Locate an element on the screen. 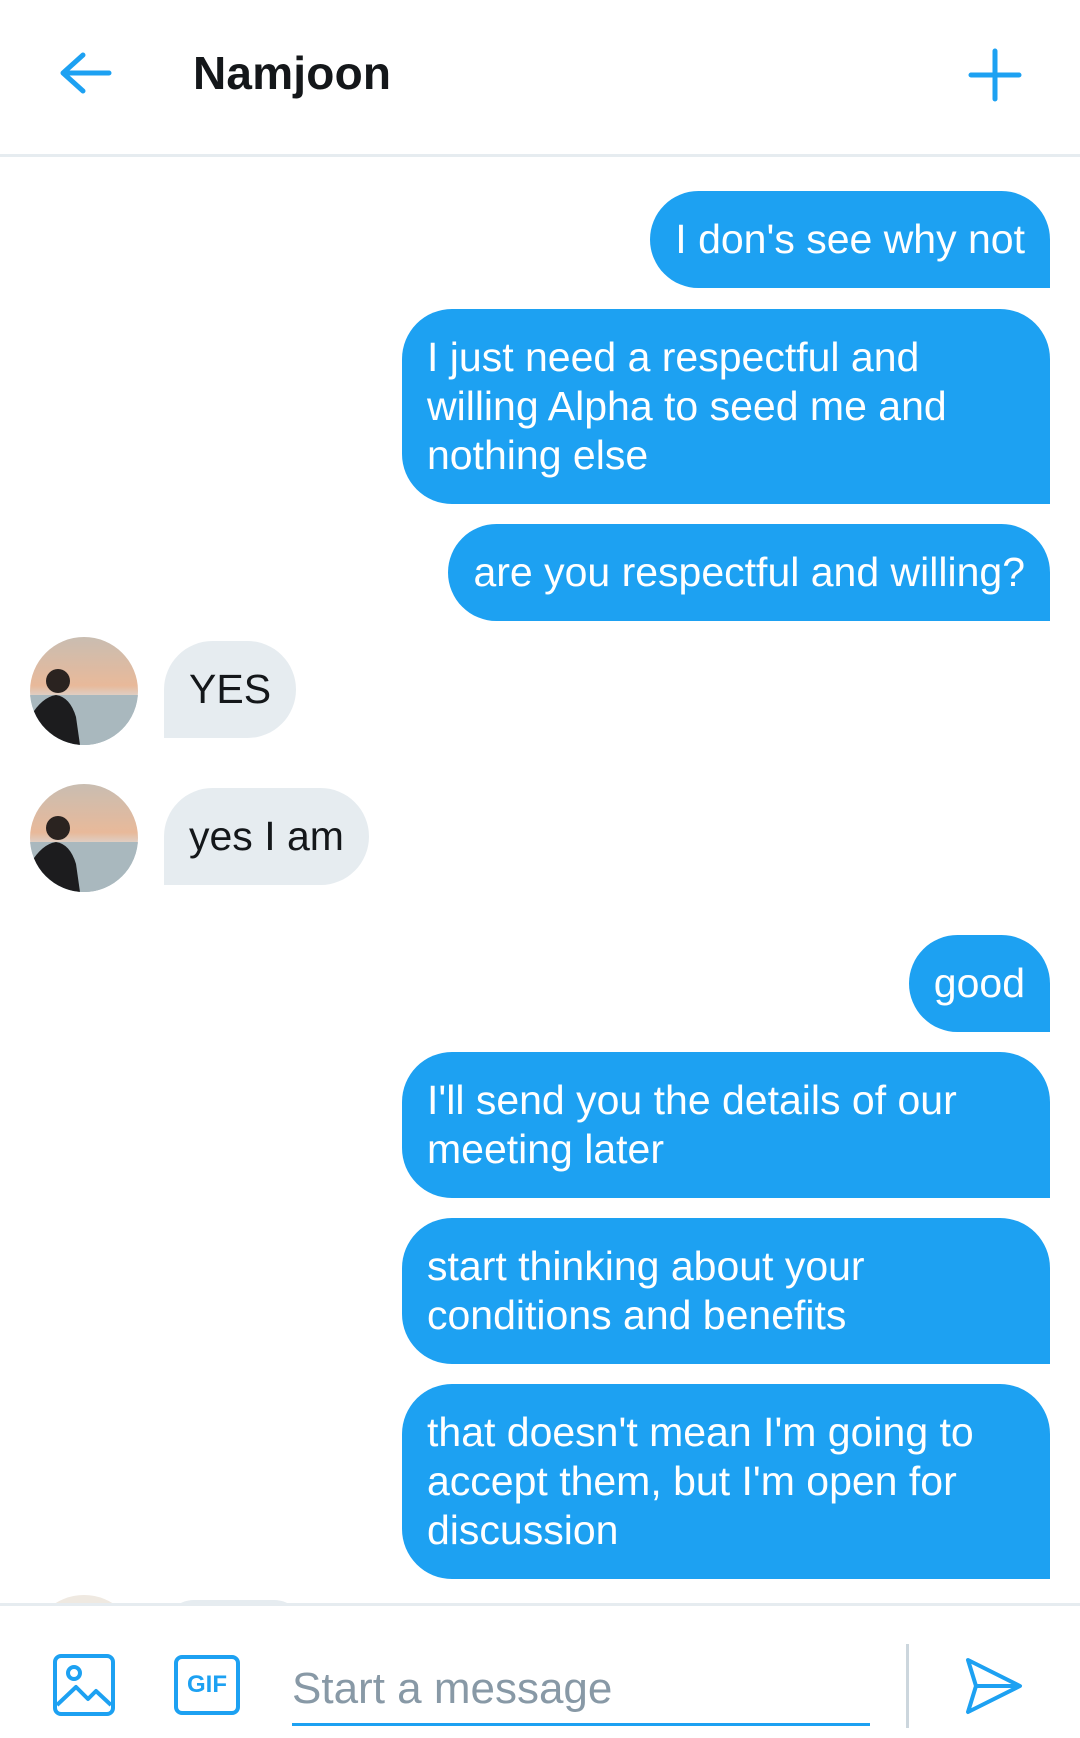  back-button is located at coordinates (85, 73).